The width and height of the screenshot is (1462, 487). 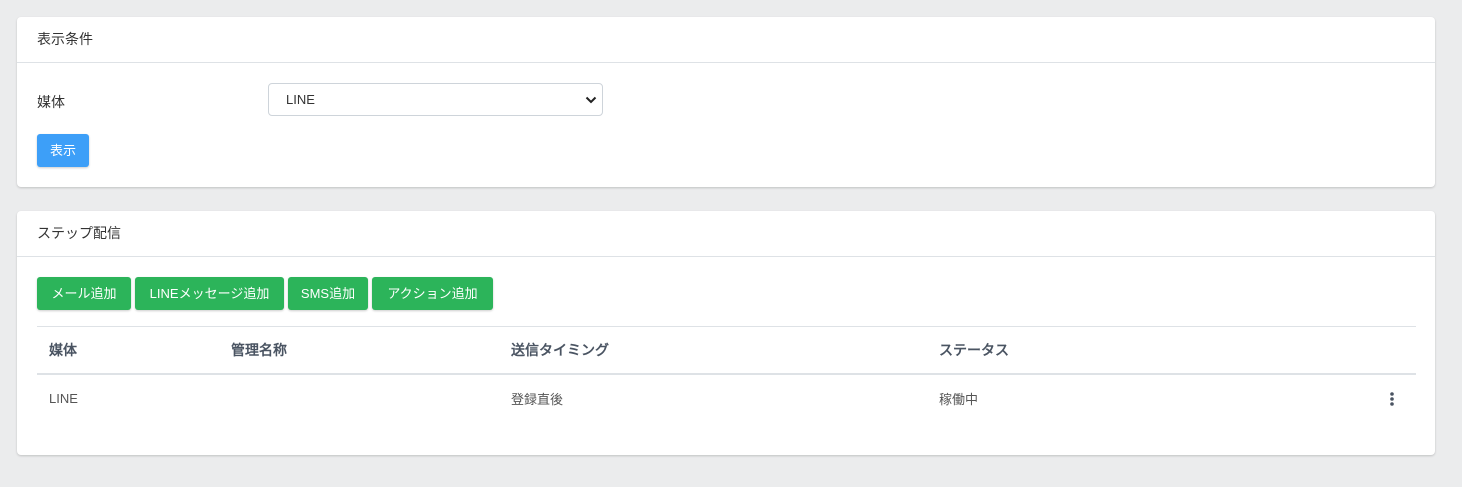 What do you see at coordinates (432, 293) in the screenshot?
I see `add-action-button: アクション追加` at bounding box center [432, 293].